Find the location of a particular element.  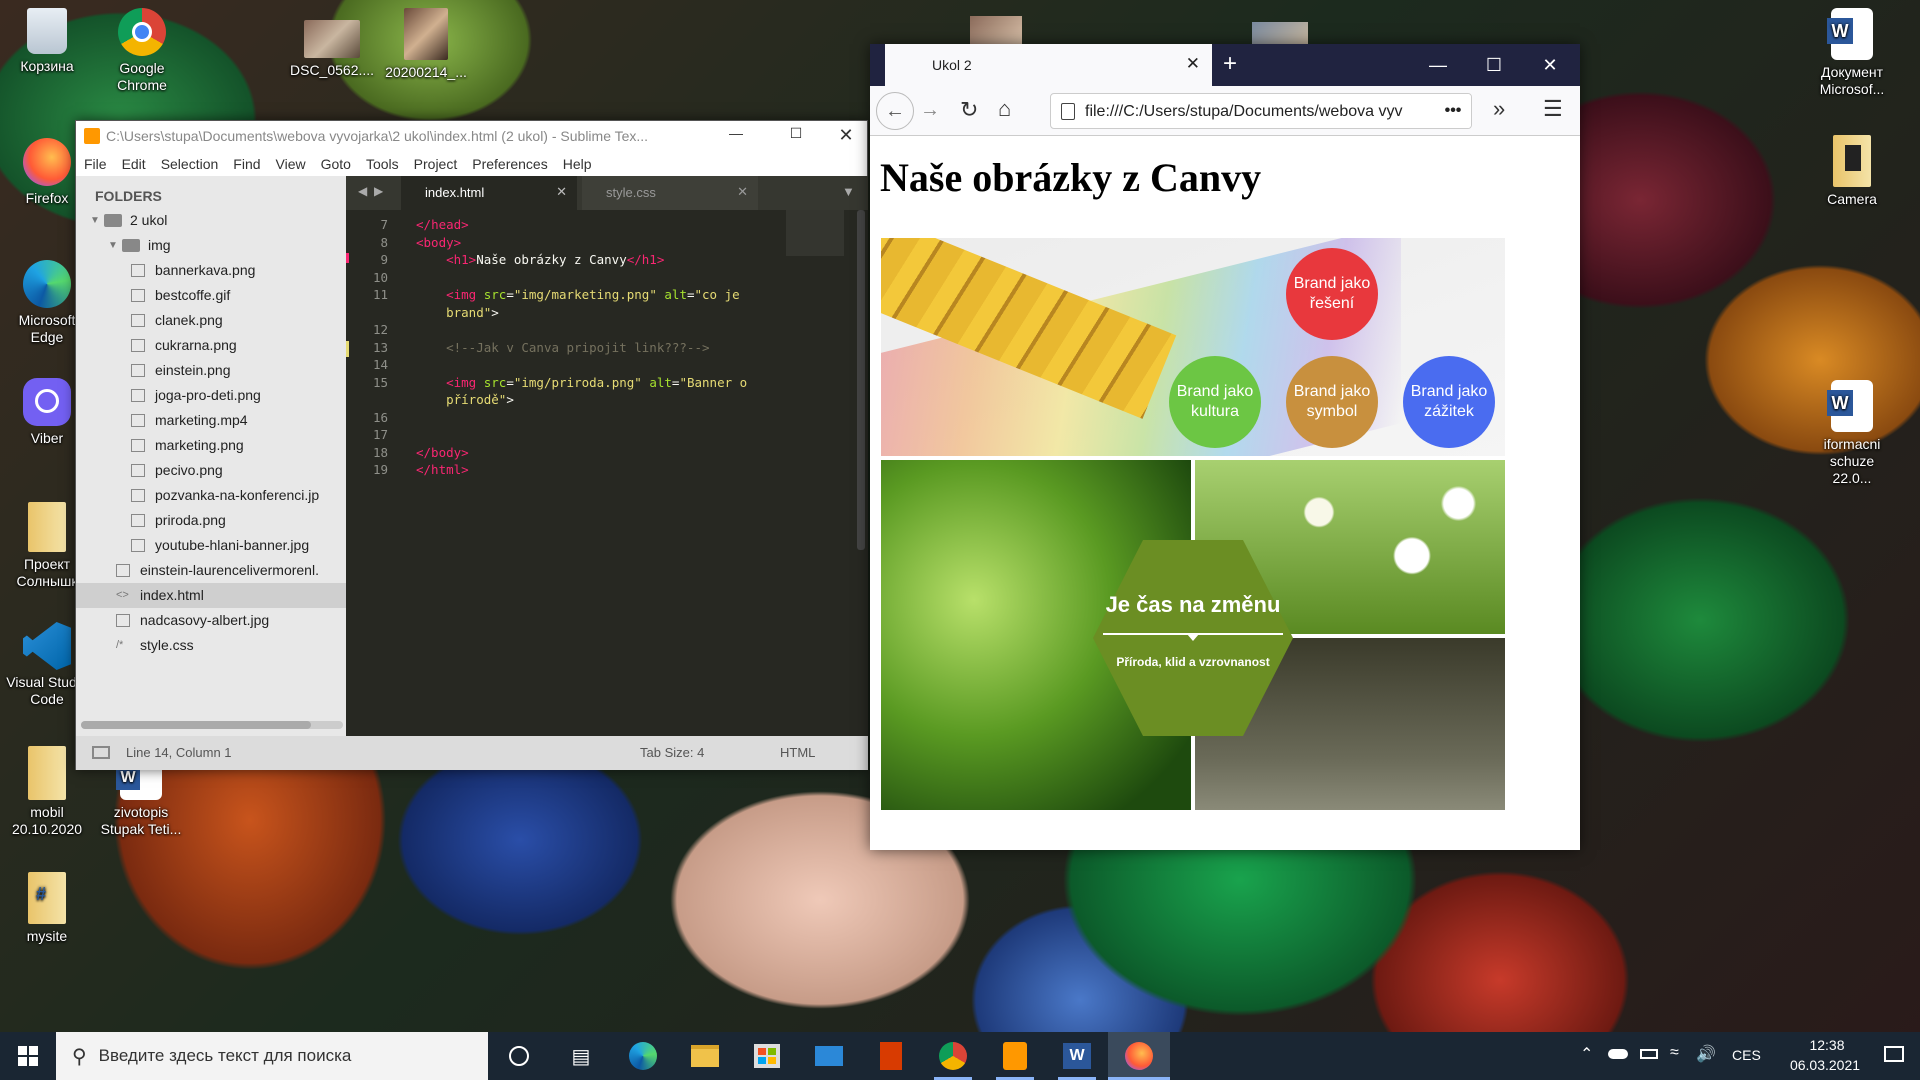

wifi-icon: ≈ is located at coordinates (1674, 1053).